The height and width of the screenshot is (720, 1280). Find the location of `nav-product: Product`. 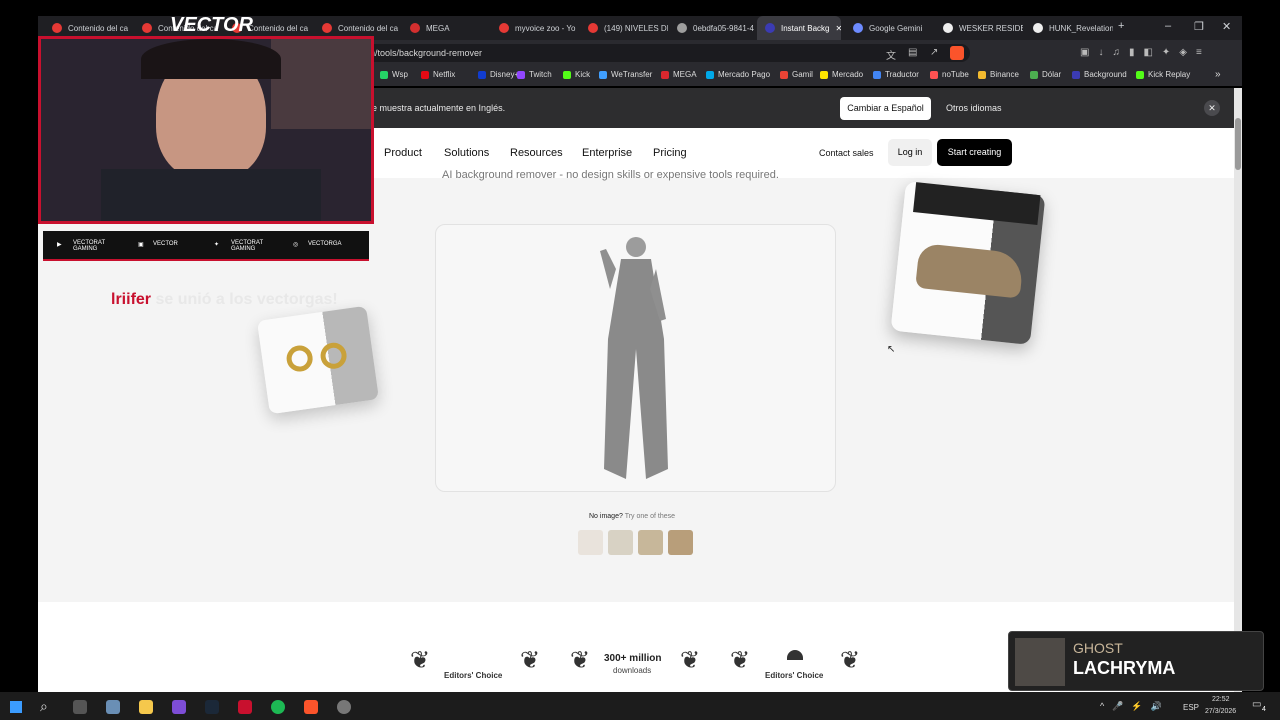

nav-product: Product is located at coordinates (403, 153).